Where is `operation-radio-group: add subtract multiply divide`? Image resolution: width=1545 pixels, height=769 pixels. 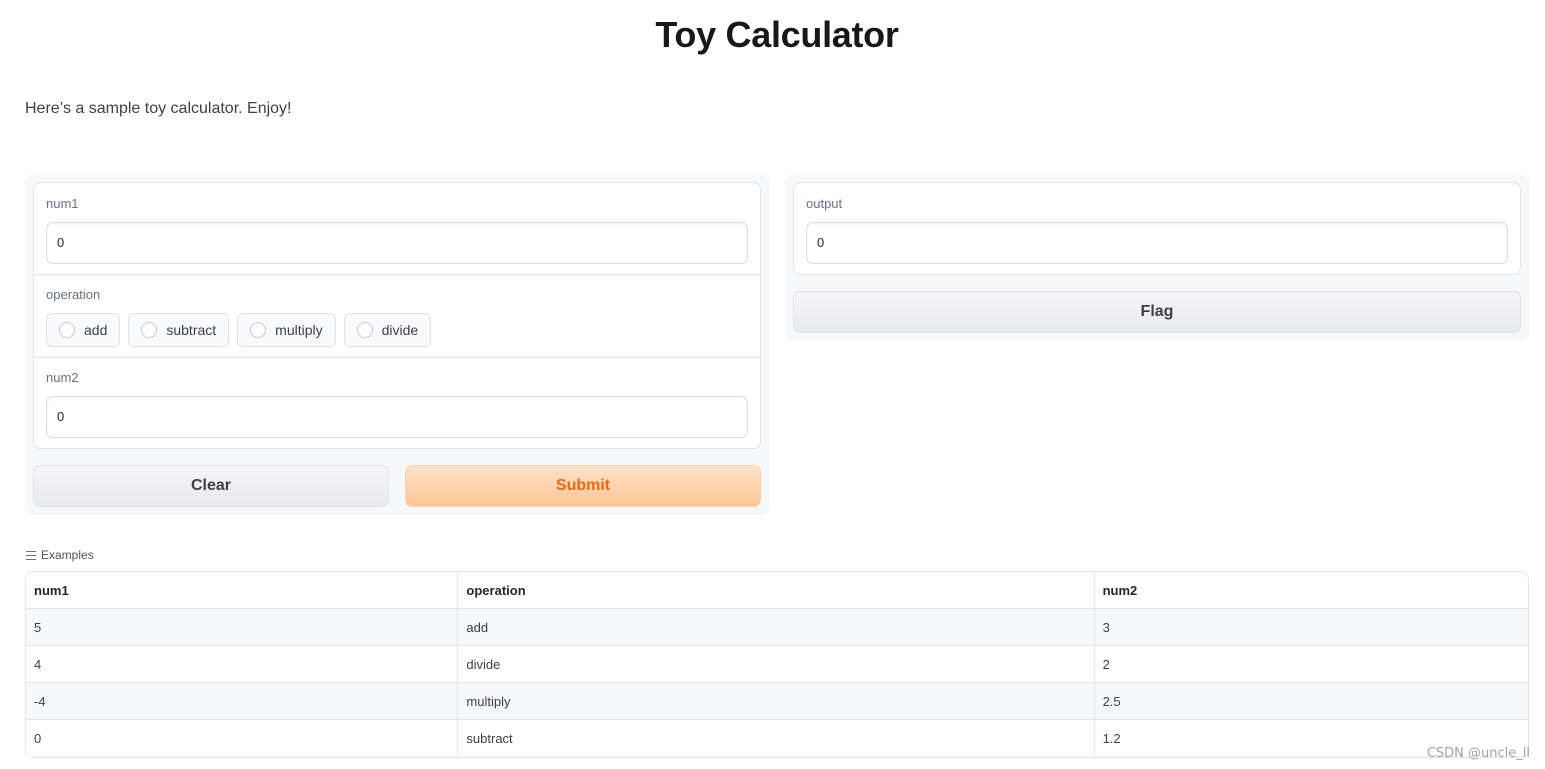 operation-radio-group: add subtract multiply divide is located at coordinates (239, 330).